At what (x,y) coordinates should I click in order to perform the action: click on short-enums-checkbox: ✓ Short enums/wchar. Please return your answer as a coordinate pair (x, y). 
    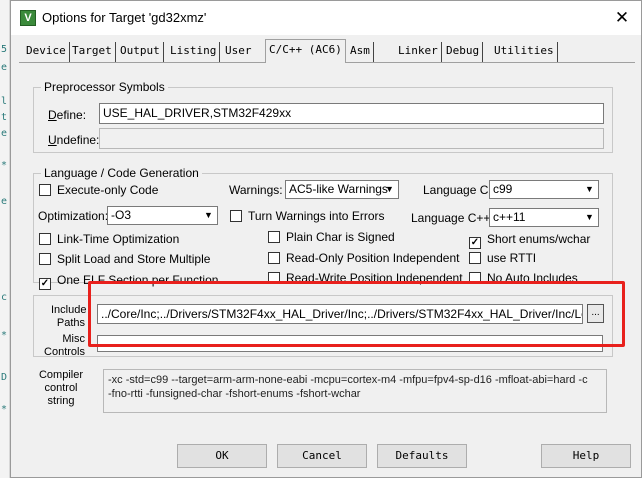
    Looking at the image, I should click on (529, 240).